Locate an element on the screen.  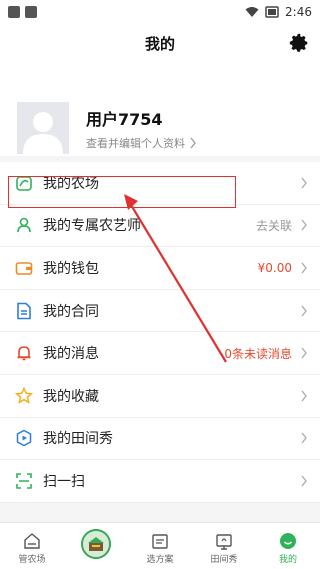
agronomist-icon is located at coordinates (24, 225).